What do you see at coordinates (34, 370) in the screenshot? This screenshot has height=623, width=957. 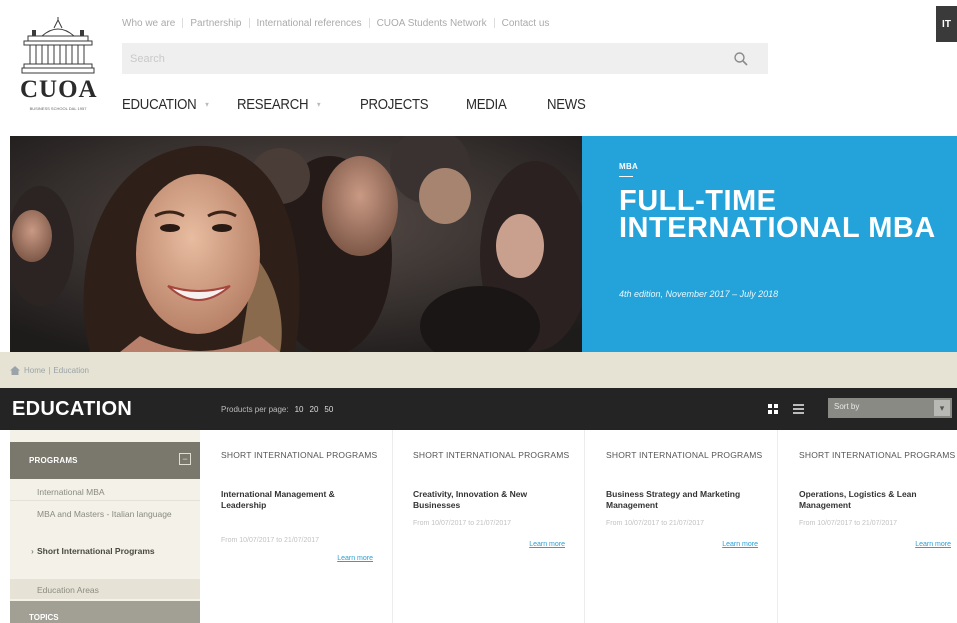 I see `breadcrumb-home: Home` at bounding box center [34, 370].